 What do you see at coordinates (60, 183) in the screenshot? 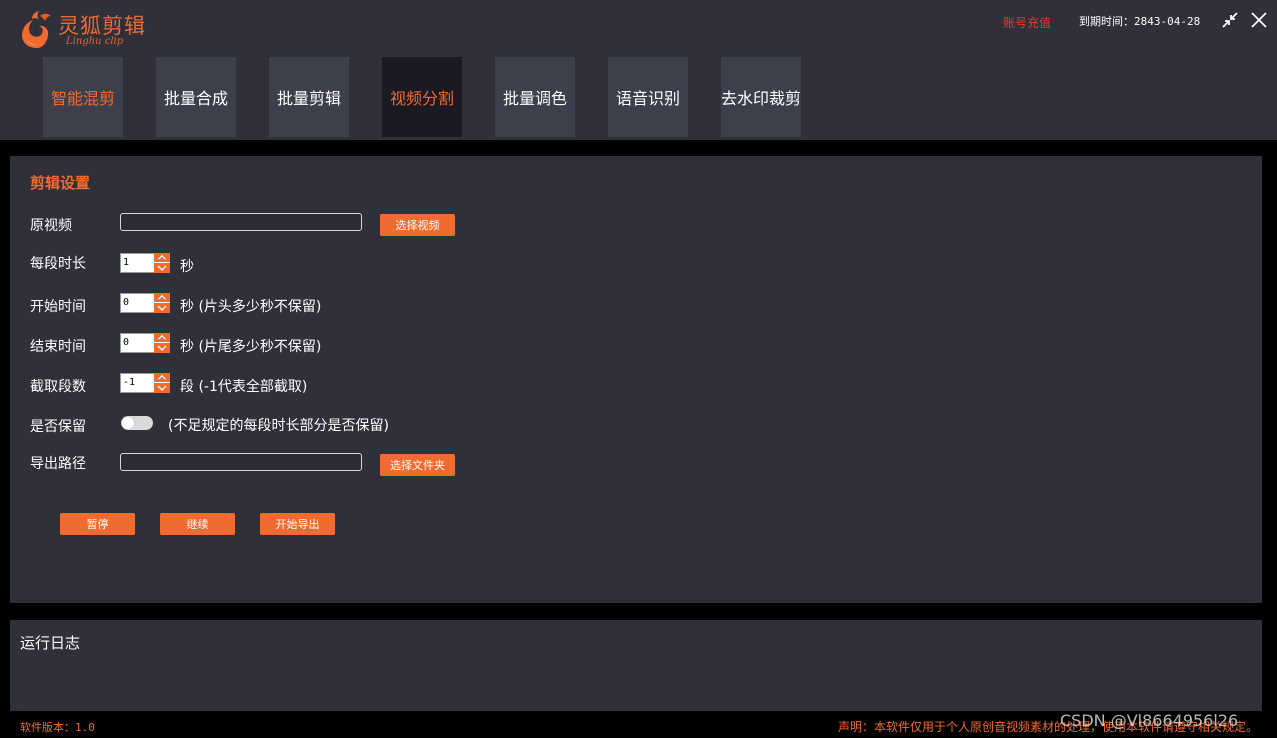
I see `settings-title: 剪辑设置` at bounding box center [60, 183].